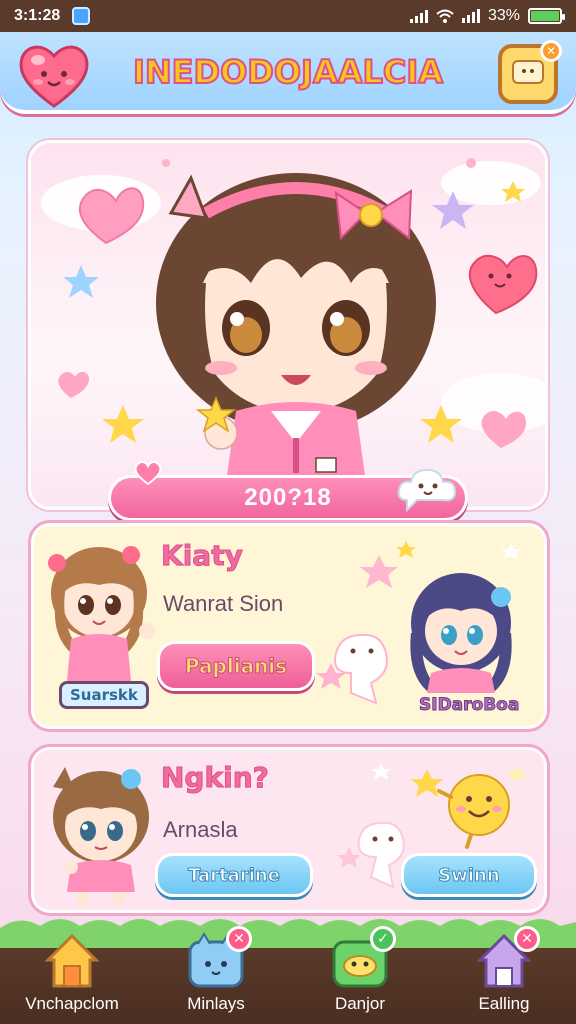 This screenshot has height=1024, width=576. What do you see at coordinates (362, 959) in the screenshot?
I see `frog-box-icon: ✓` at bounding box center [362, 959].